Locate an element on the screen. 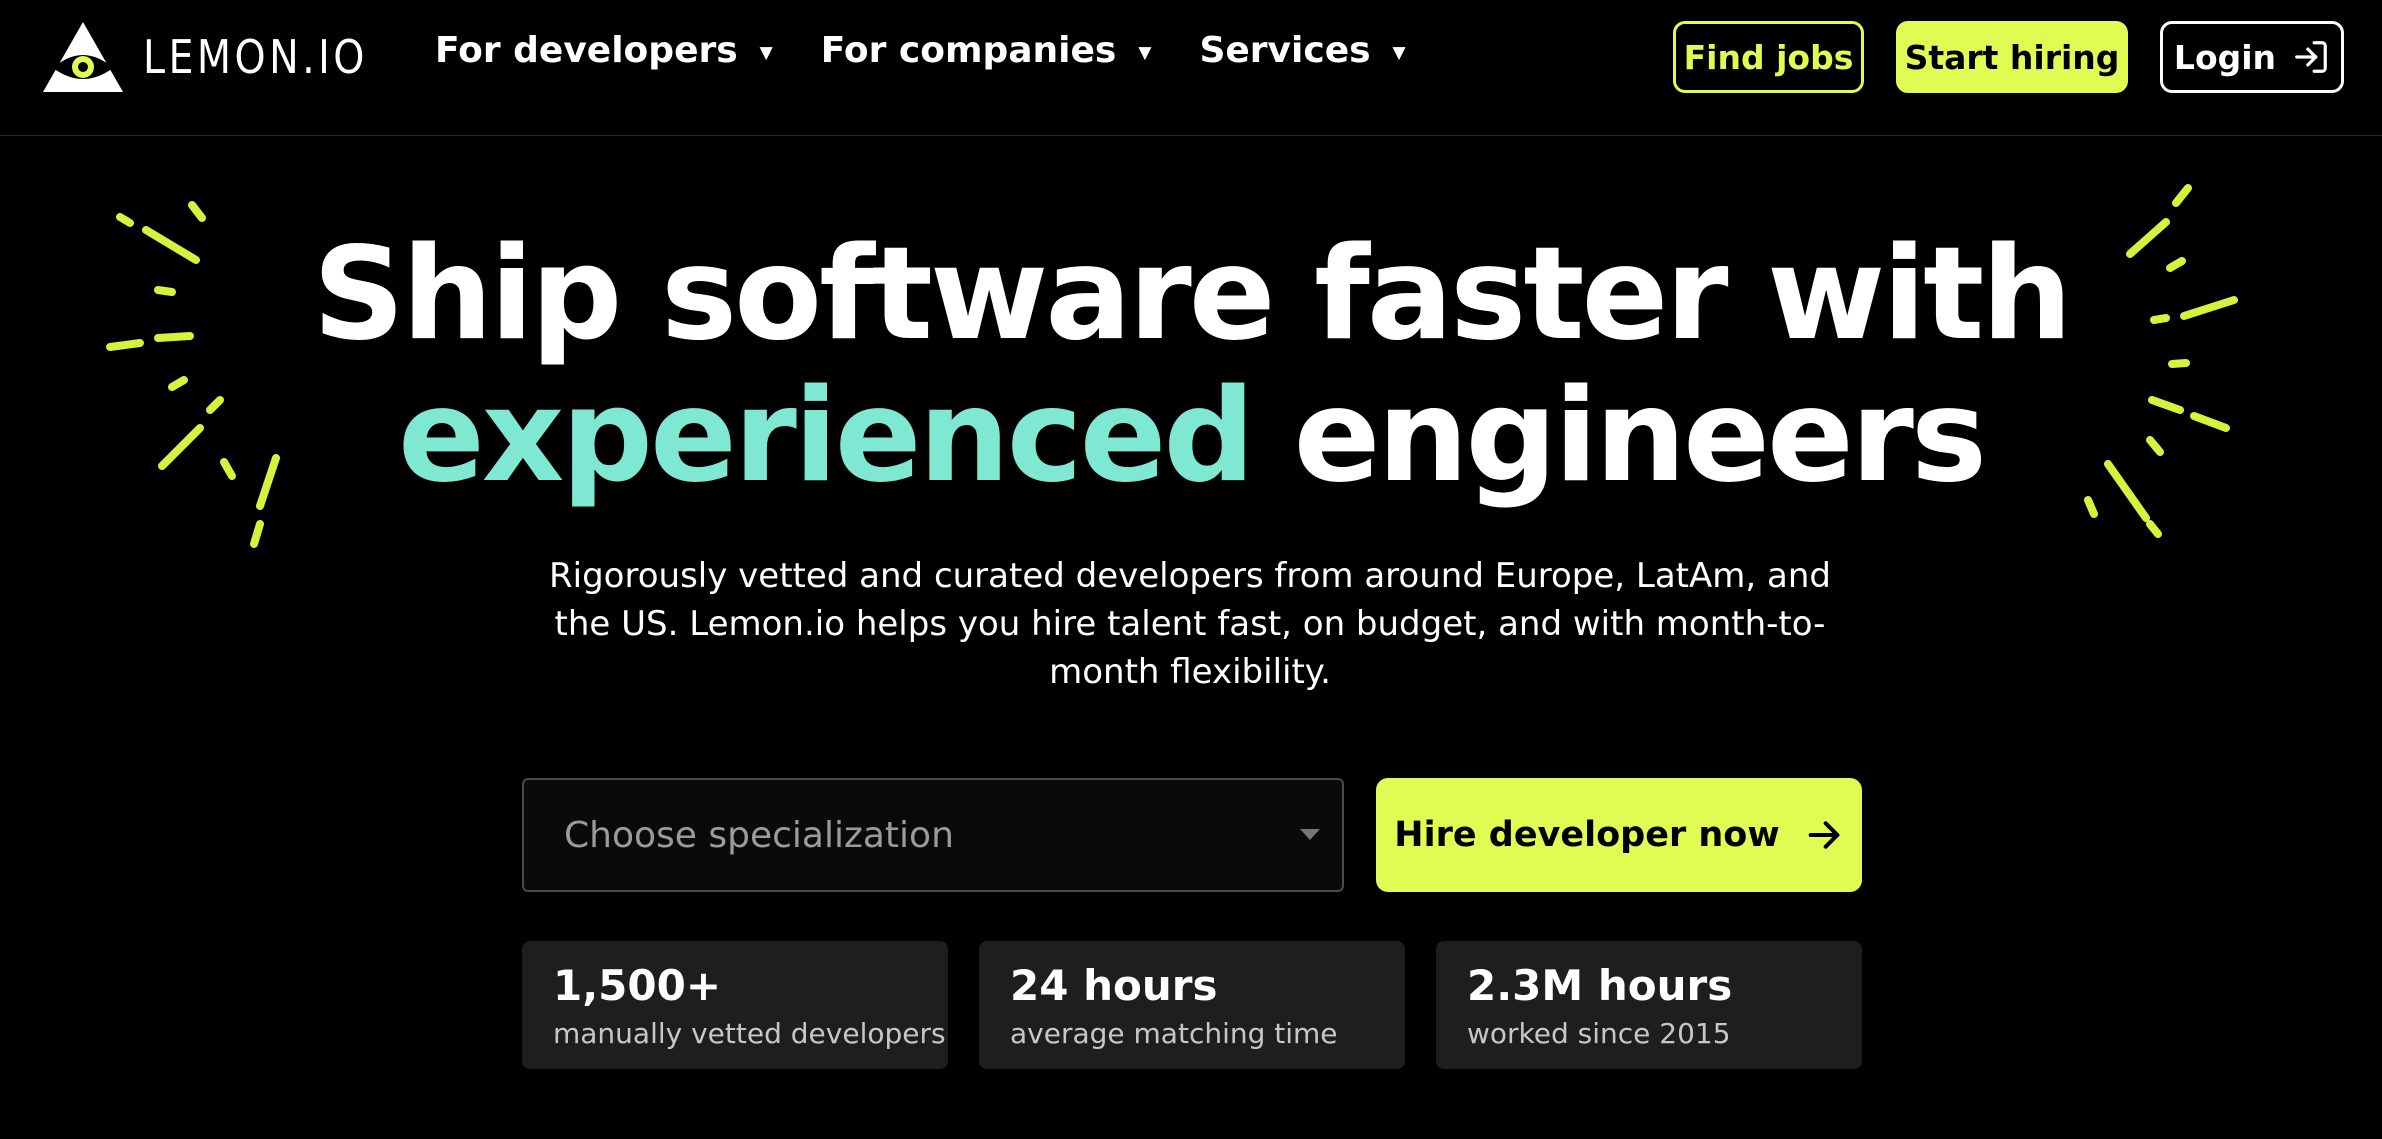 The image size is (2382, 1139). stat-label: average matching time is located at coordinates (1174, 1033).